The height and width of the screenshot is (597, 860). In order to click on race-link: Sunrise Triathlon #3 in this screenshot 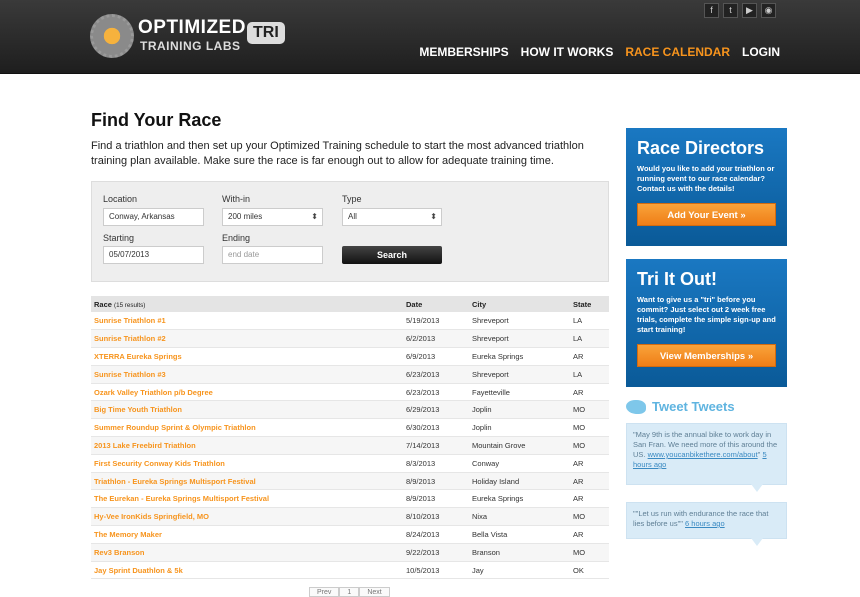, I will do `click(247, 374)`.